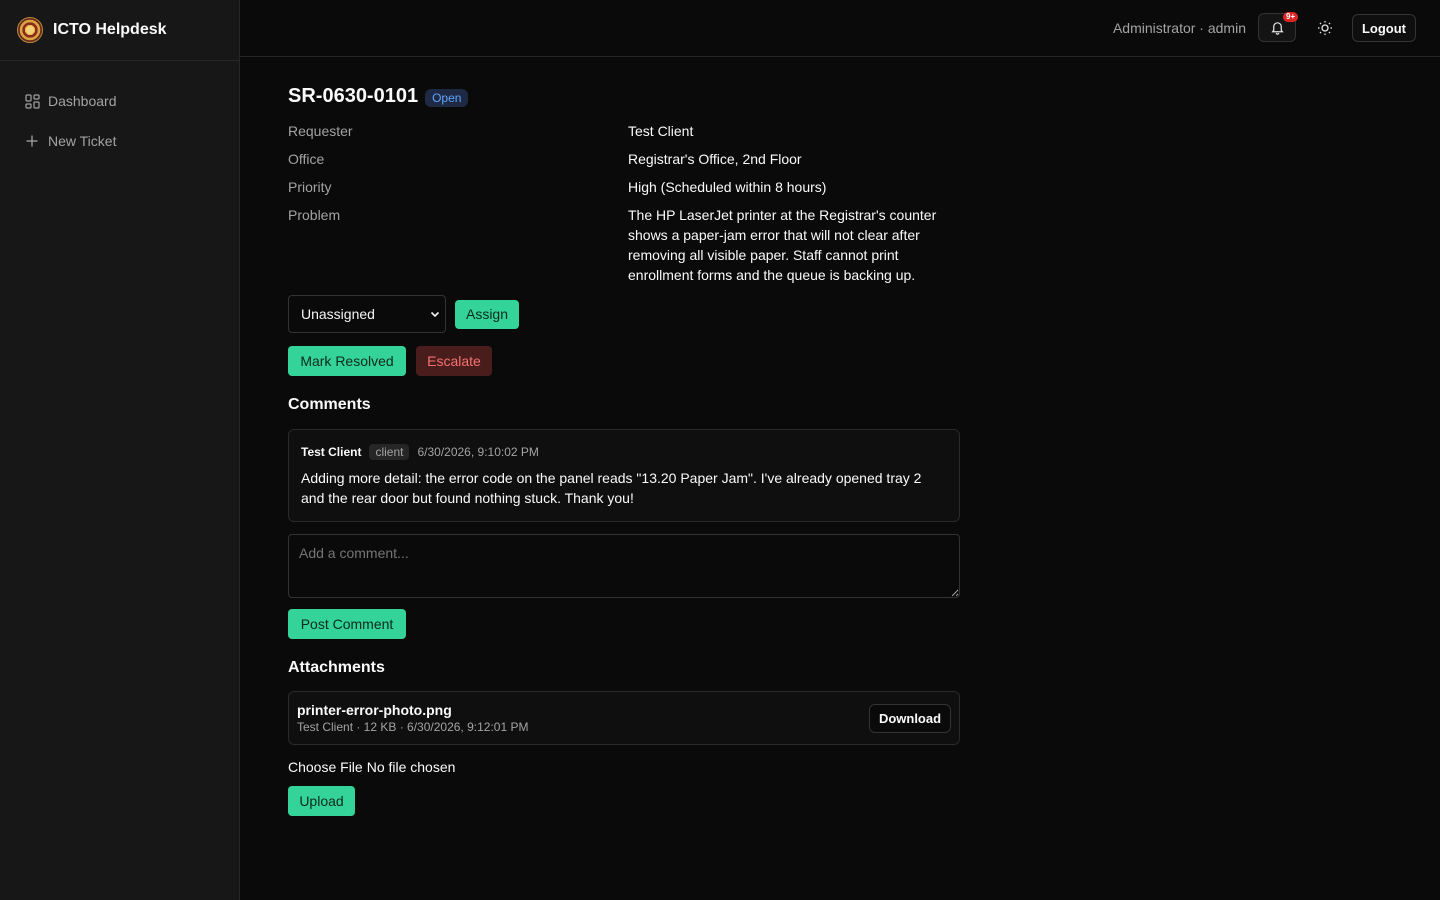 Image resolution: width=1440 pixels, height=900 pixels. I want to click on upload-button: Upload, so click(321, 801).